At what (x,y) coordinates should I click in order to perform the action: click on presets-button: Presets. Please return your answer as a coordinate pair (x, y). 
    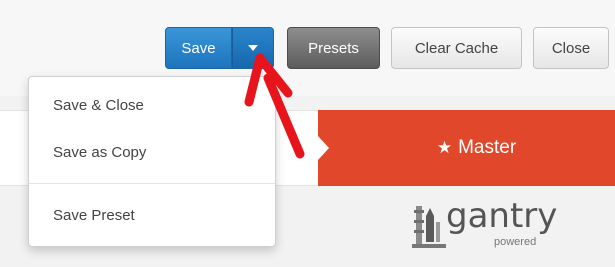
    Looking at the image, I should click on (333, 48).